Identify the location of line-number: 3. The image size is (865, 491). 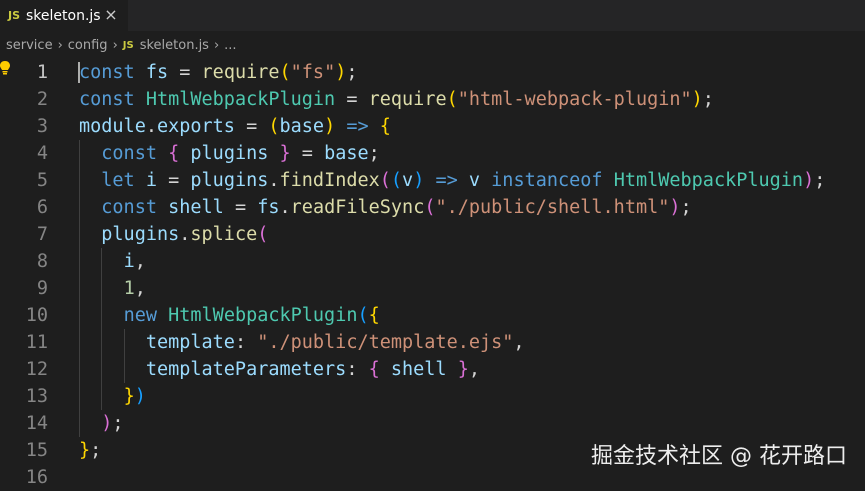
(42, 126).